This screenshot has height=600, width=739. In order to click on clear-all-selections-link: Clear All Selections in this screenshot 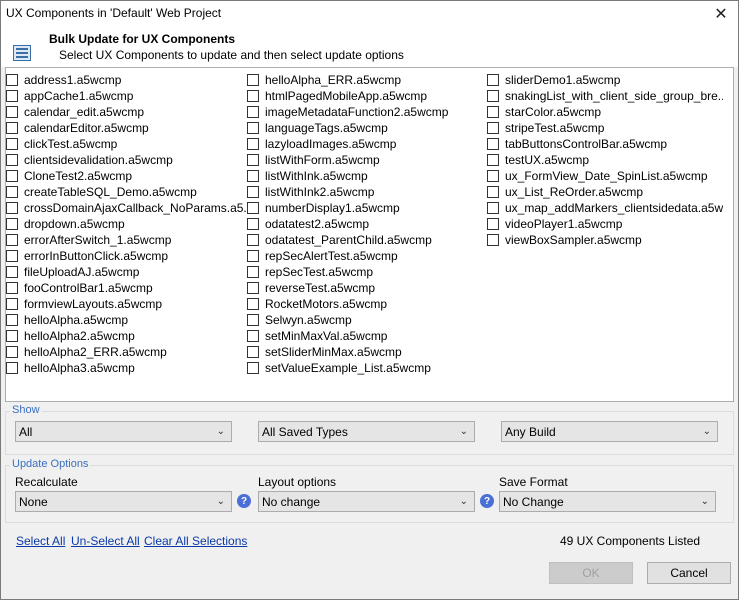, I will do `click(195, 541)`.